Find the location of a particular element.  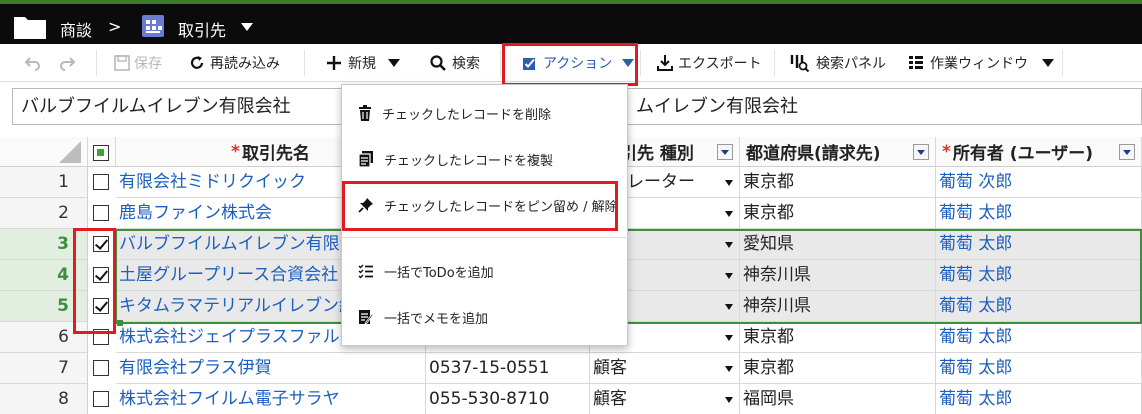

breadcrumb-current: 取引先 is located at coordinates (202, 29).